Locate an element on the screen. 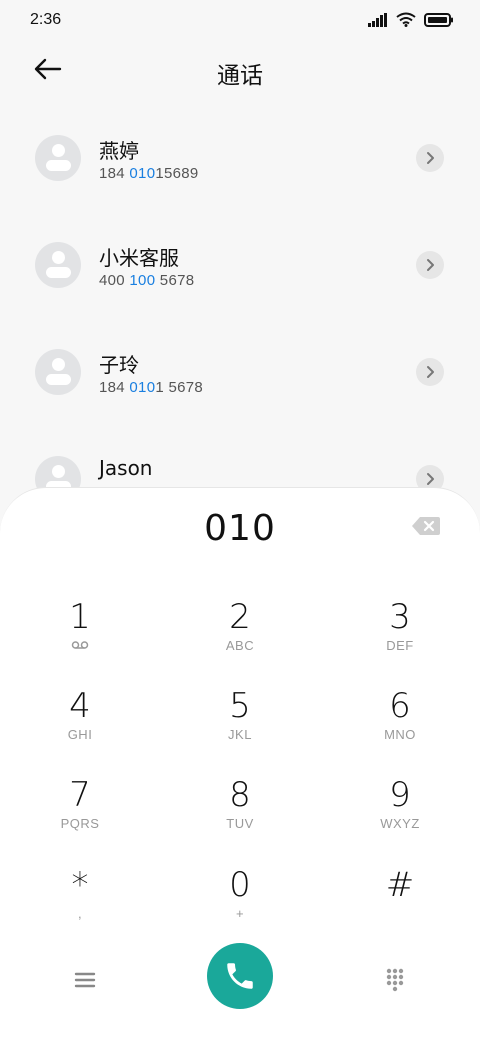 The height and width of the screenshot is (1041, 480). key-letters: TUV is located at coordinates (240, 823).